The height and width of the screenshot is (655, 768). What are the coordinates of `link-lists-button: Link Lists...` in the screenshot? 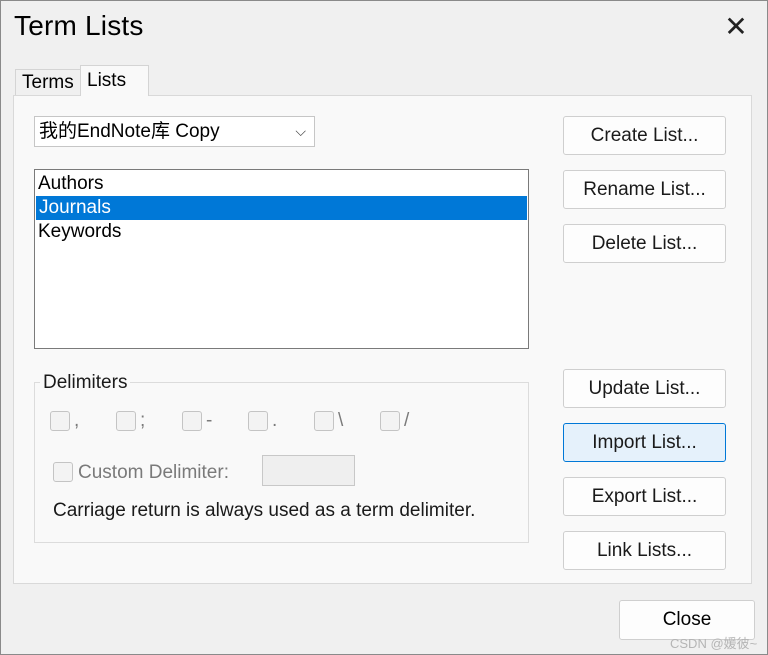 It's located at (644, 550).